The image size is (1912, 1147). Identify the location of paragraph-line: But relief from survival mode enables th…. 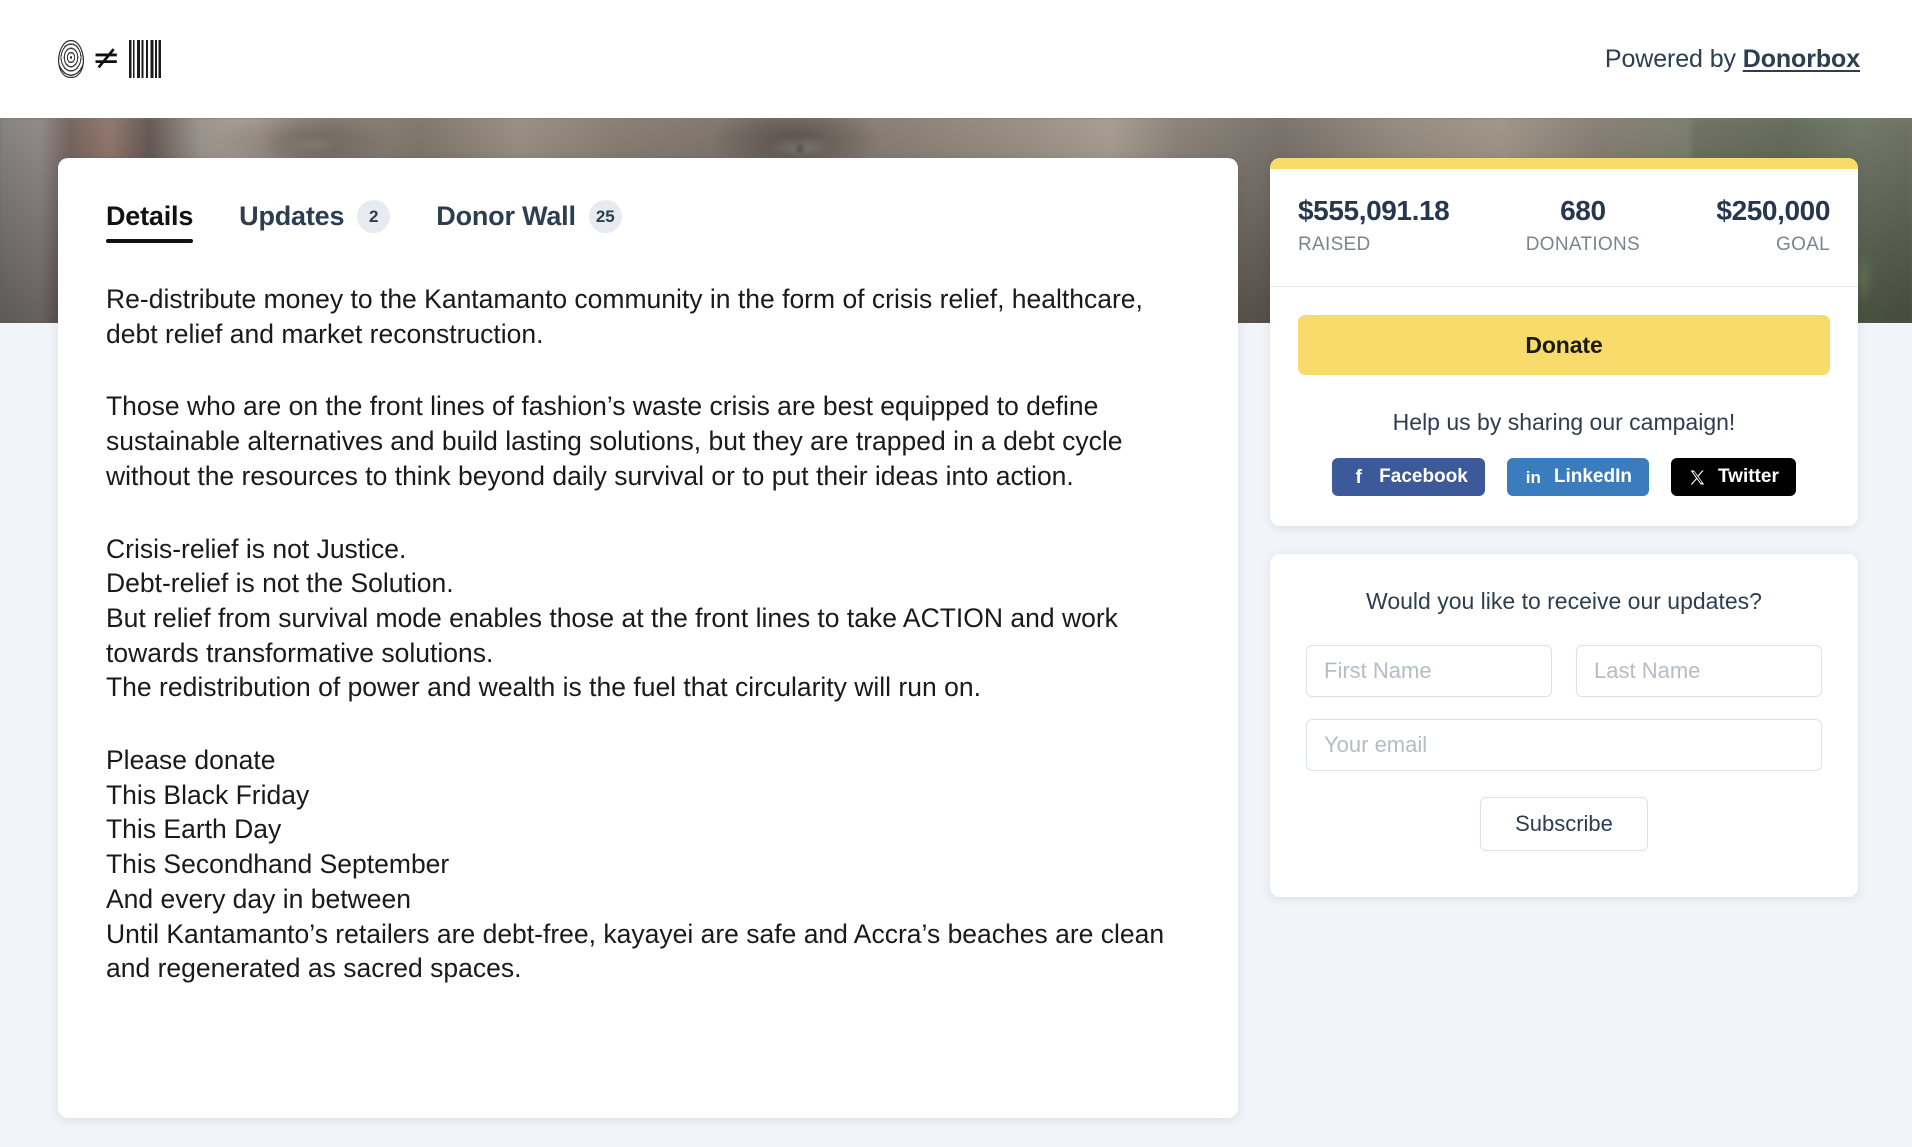
(612, 635).